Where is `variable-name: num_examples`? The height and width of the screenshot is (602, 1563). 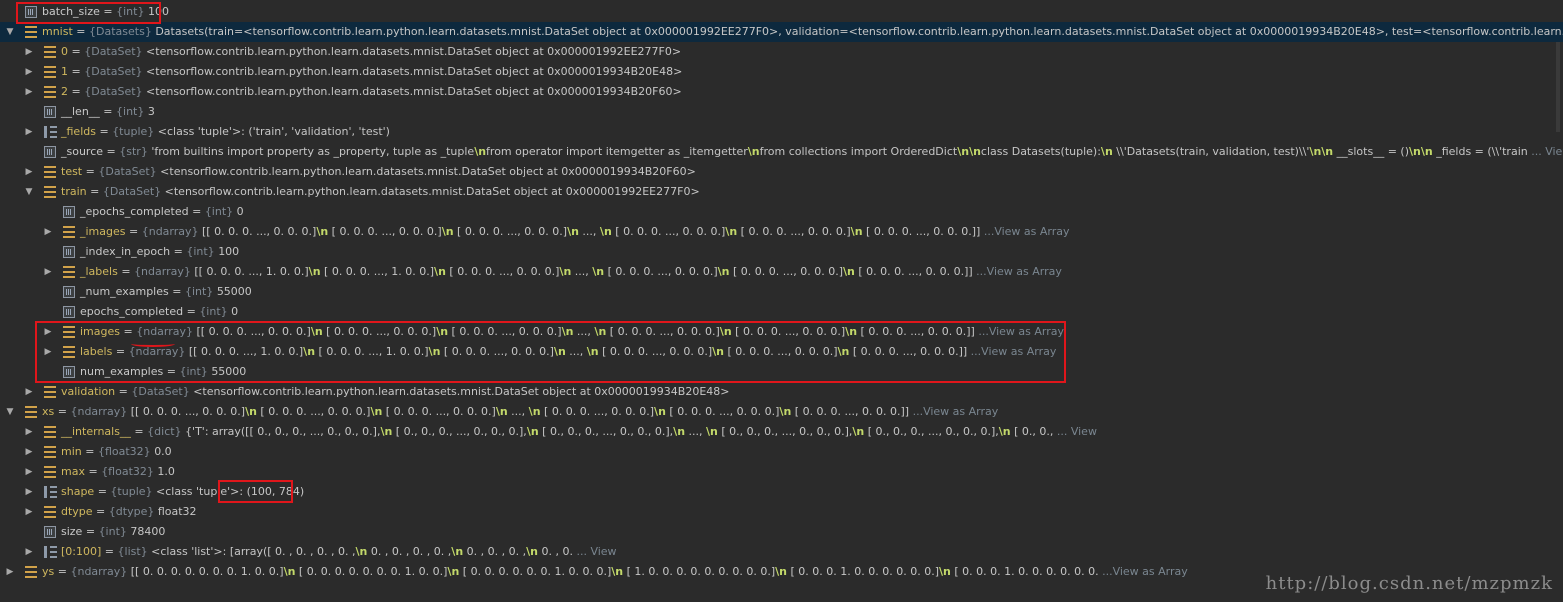
variable-name: num_examples is located at coordinates (122, 371).